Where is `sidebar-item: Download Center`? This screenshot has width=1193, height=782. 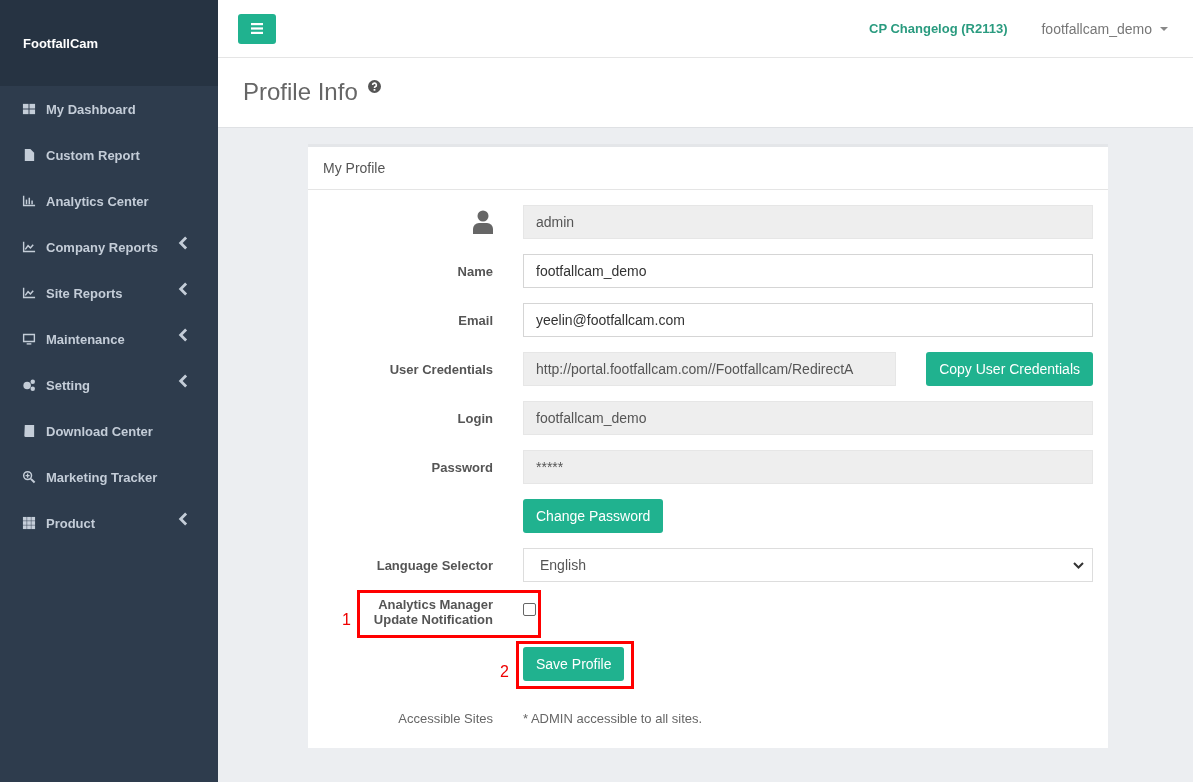
sidebar-item: Download Center is located at coordinates (109, 431).